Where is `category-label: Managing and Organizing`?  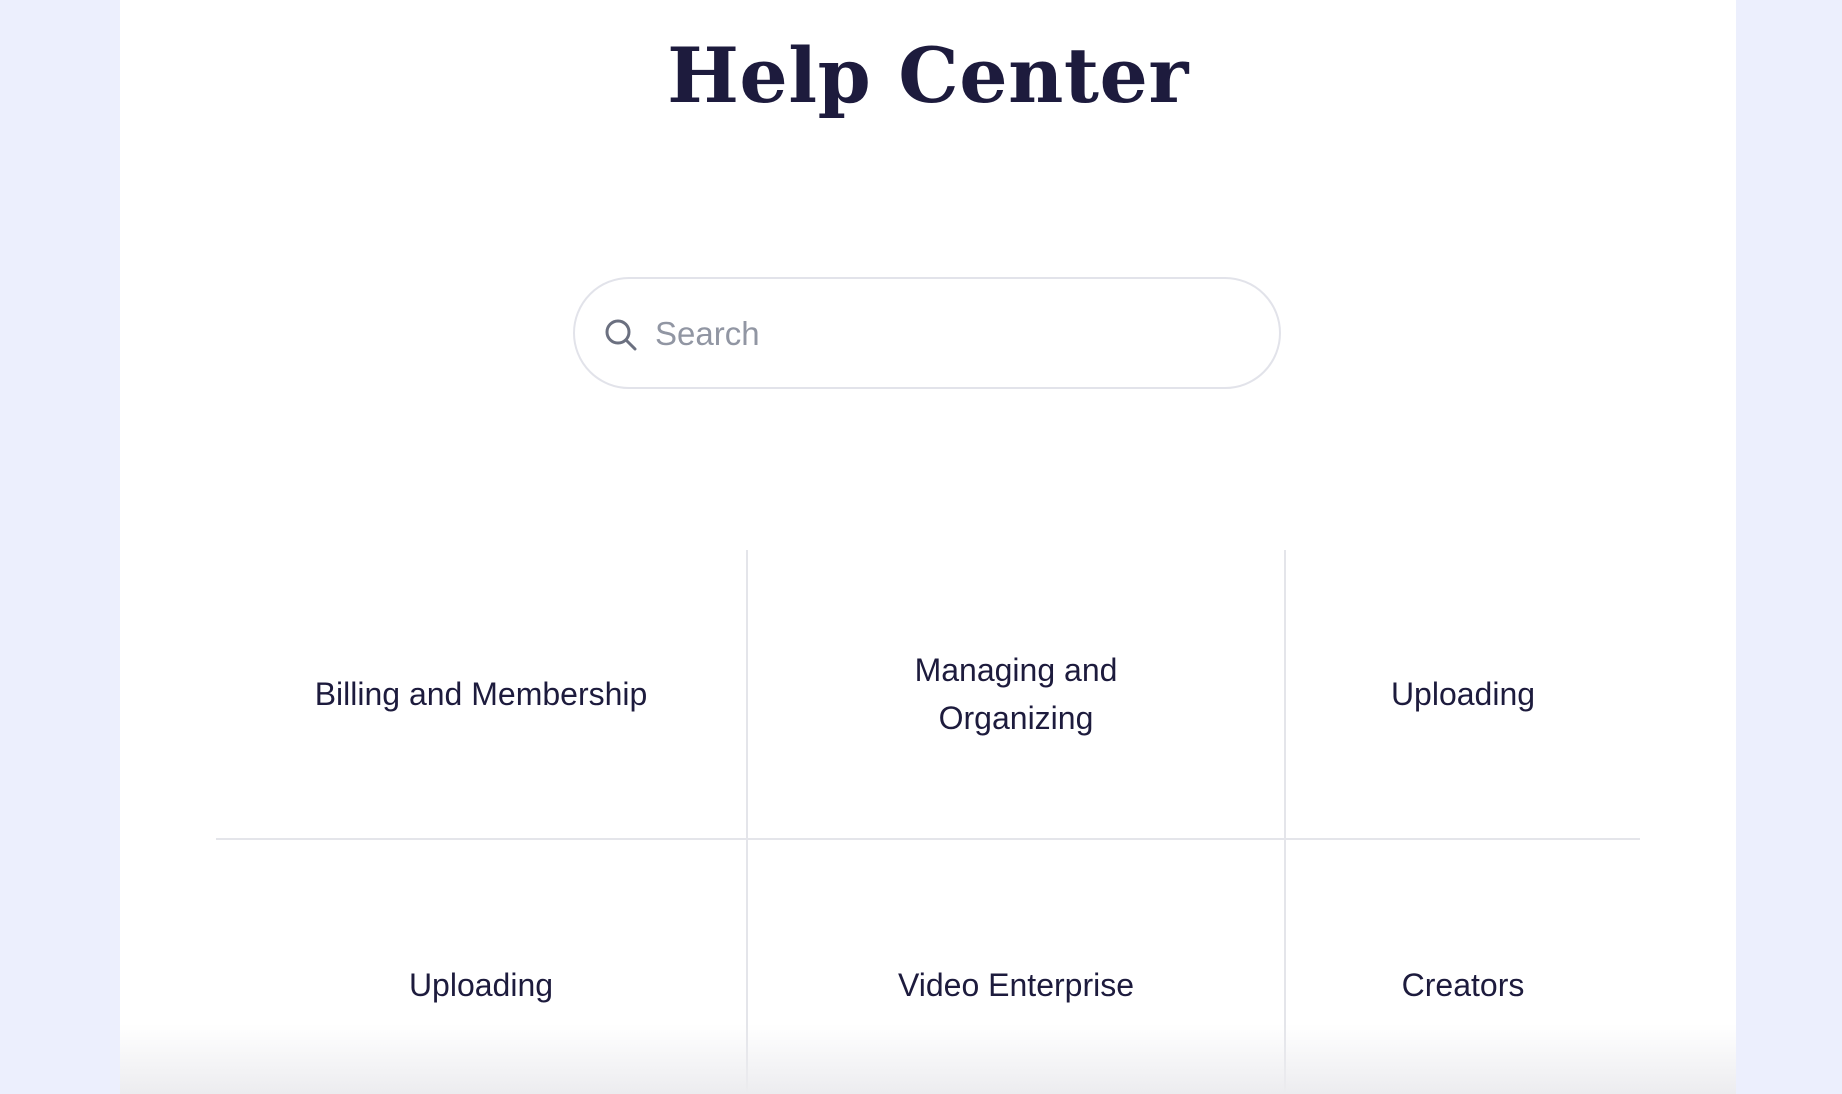 category-label: Managing and Organizing is located at coordinates (1016, 694).